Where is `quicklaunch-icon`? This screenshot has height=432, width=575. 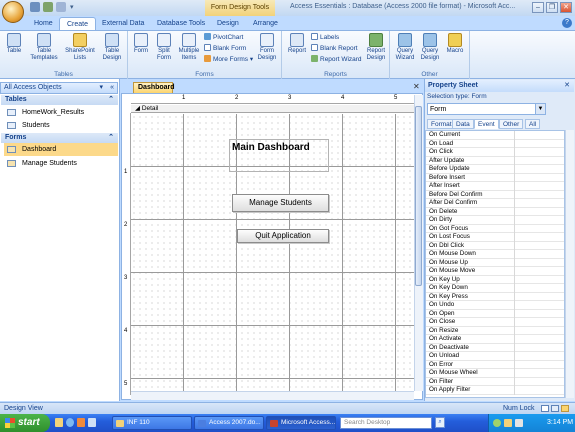 quicklaunch-icon is located at coordinates (59, 422).